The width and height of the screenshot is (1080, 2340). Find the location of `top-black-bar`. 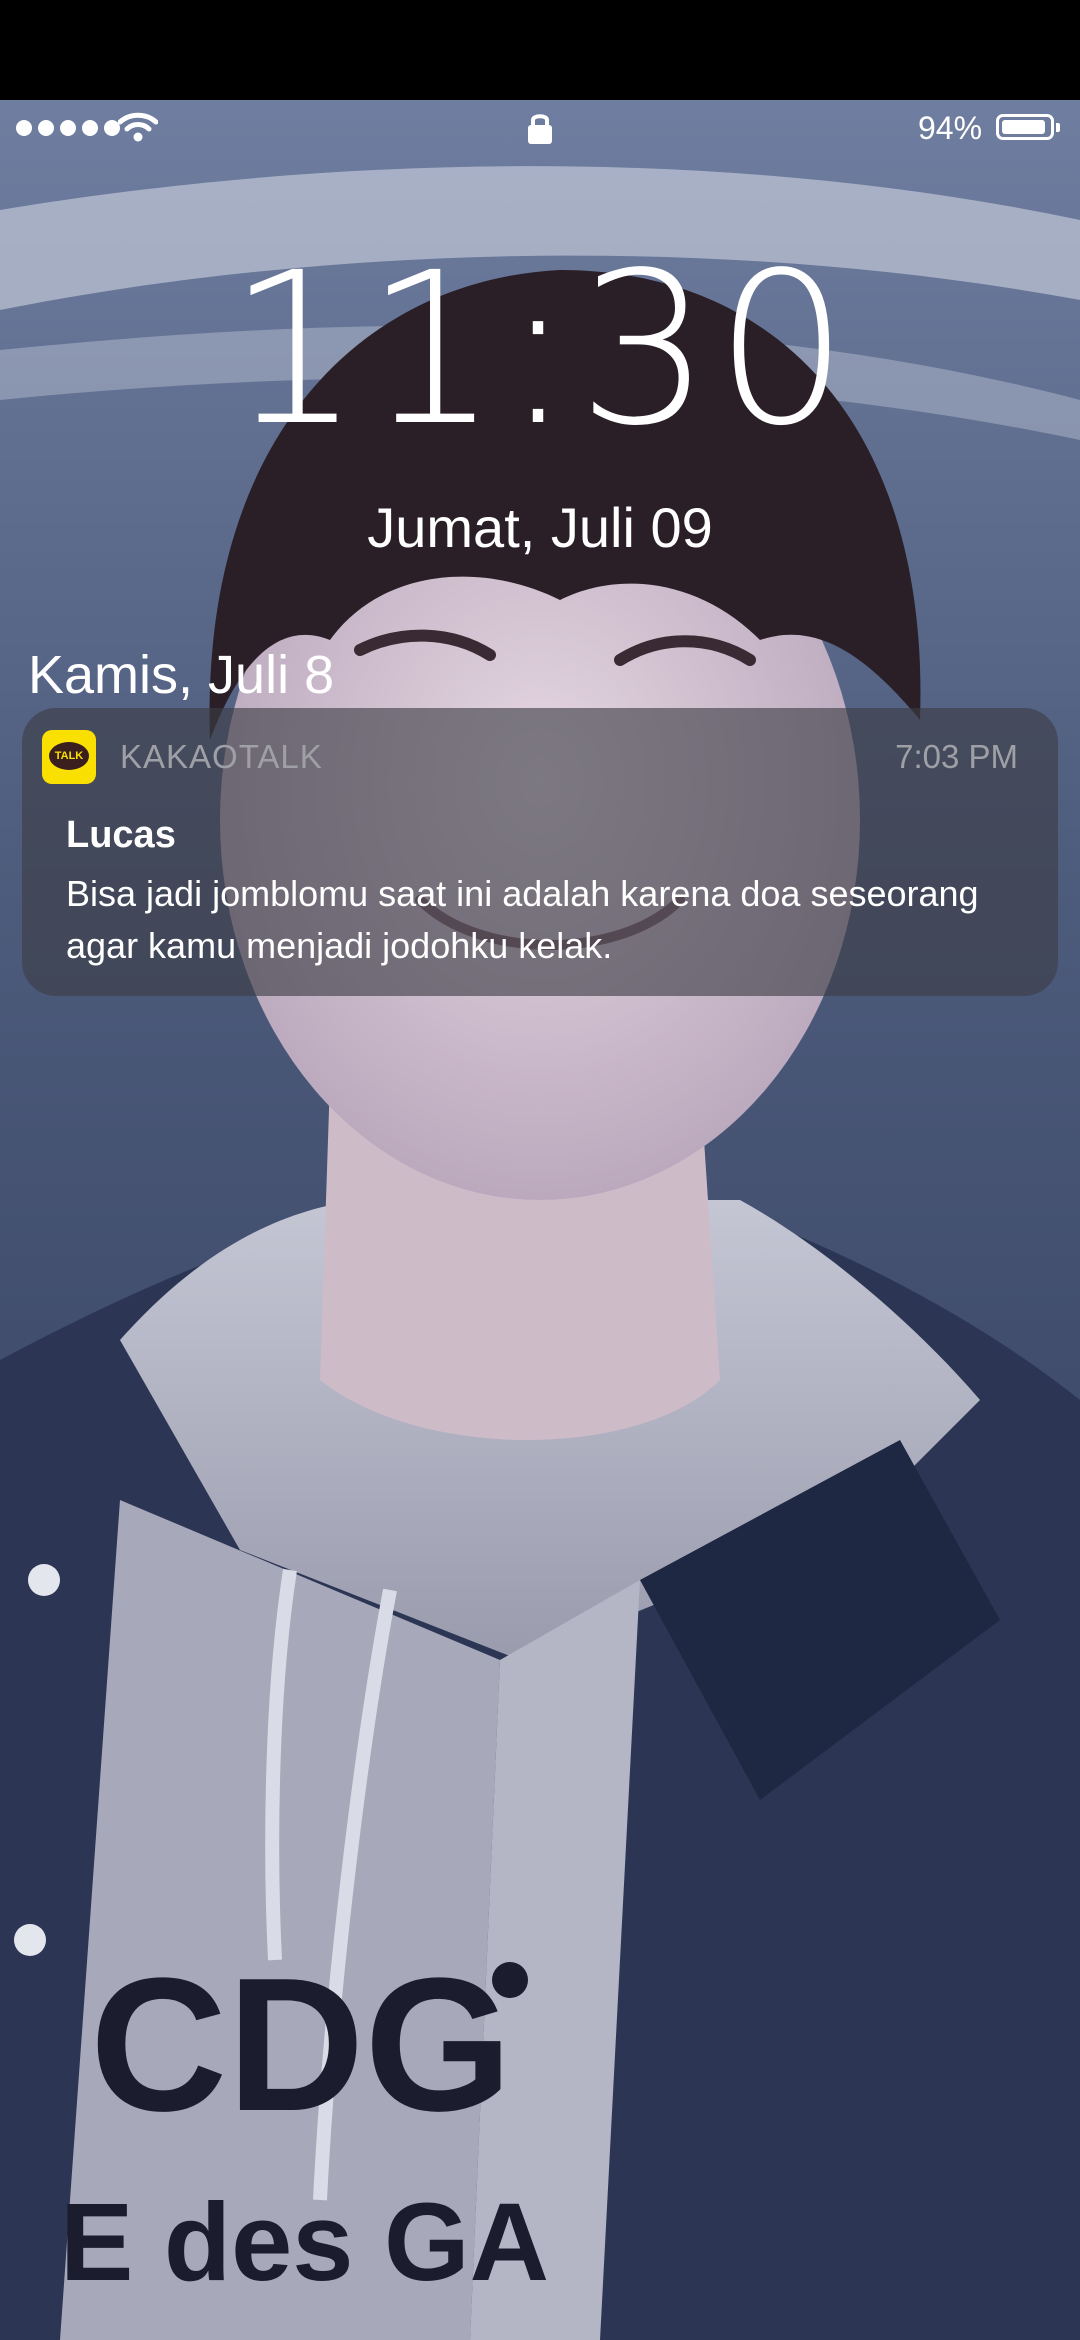

top-black-bar is located at coordinates (540, 50).